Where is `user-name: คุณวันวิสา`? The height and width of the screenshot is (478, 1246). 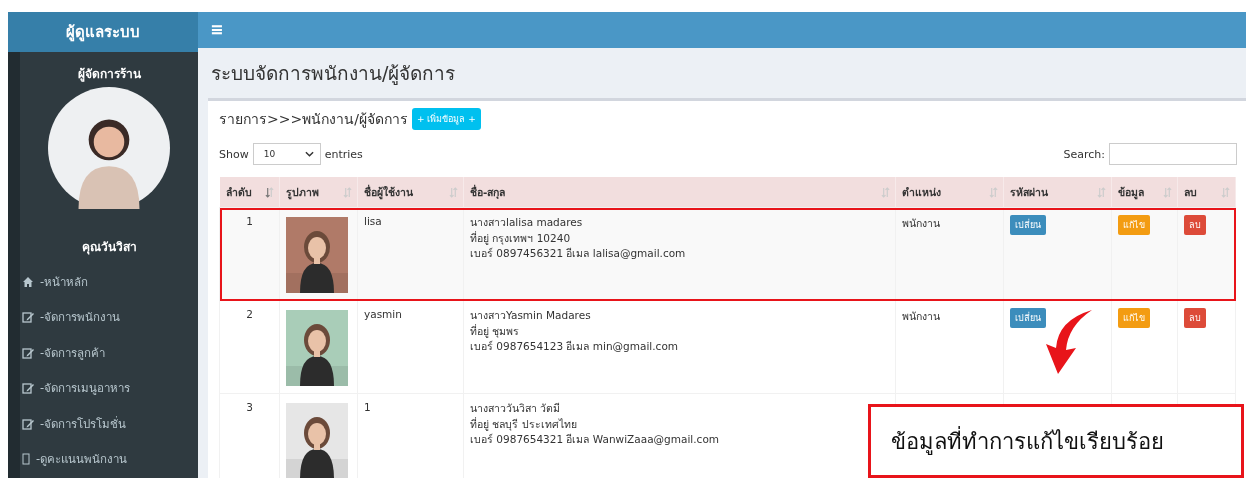
user-name: คุณวันวิสา is located at coordinates (109, 247).